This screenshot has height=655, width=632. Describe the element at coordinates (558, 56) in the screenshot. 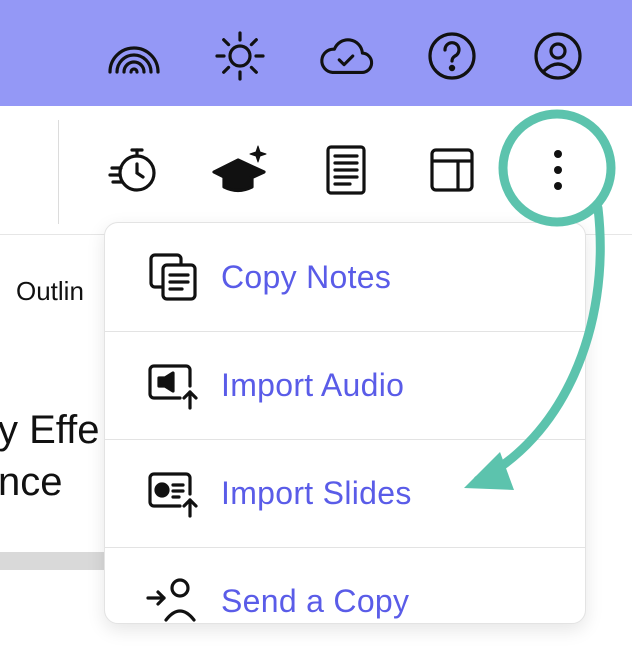

I see `user-icon` at that location.